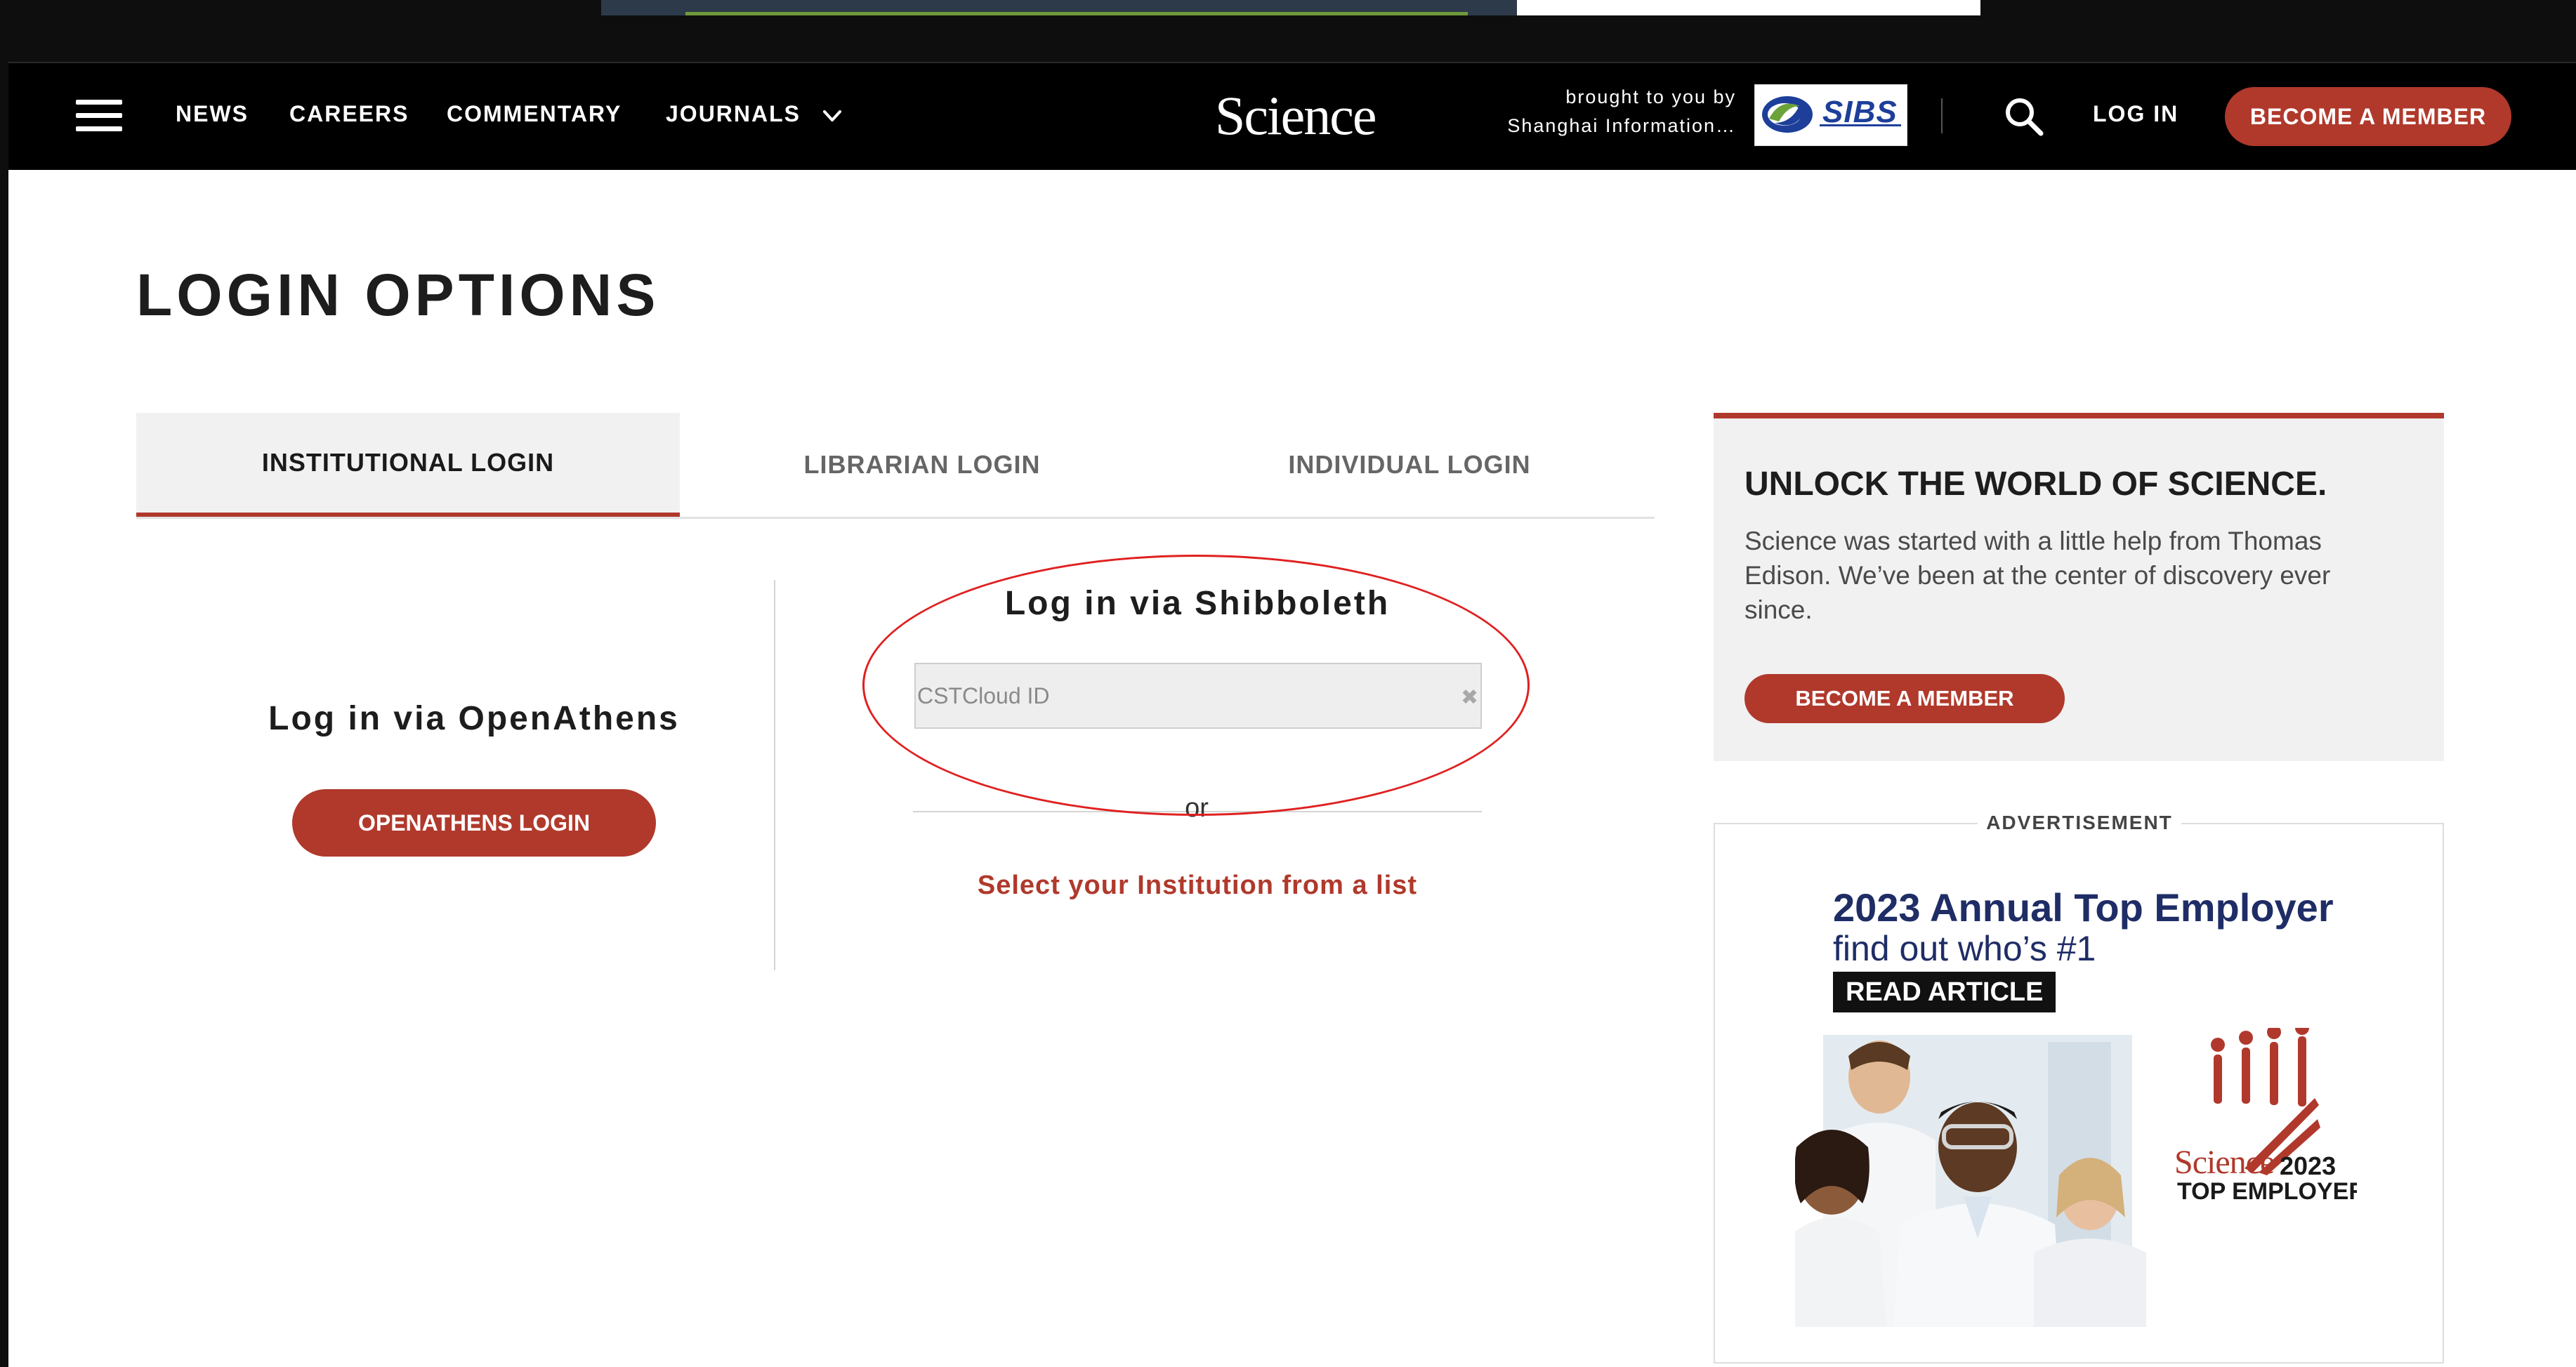 The image size is (2576, 1367). Describe the element at coordinates (1198, 696) in the screenshot. I see `institution-search-input` at that location.